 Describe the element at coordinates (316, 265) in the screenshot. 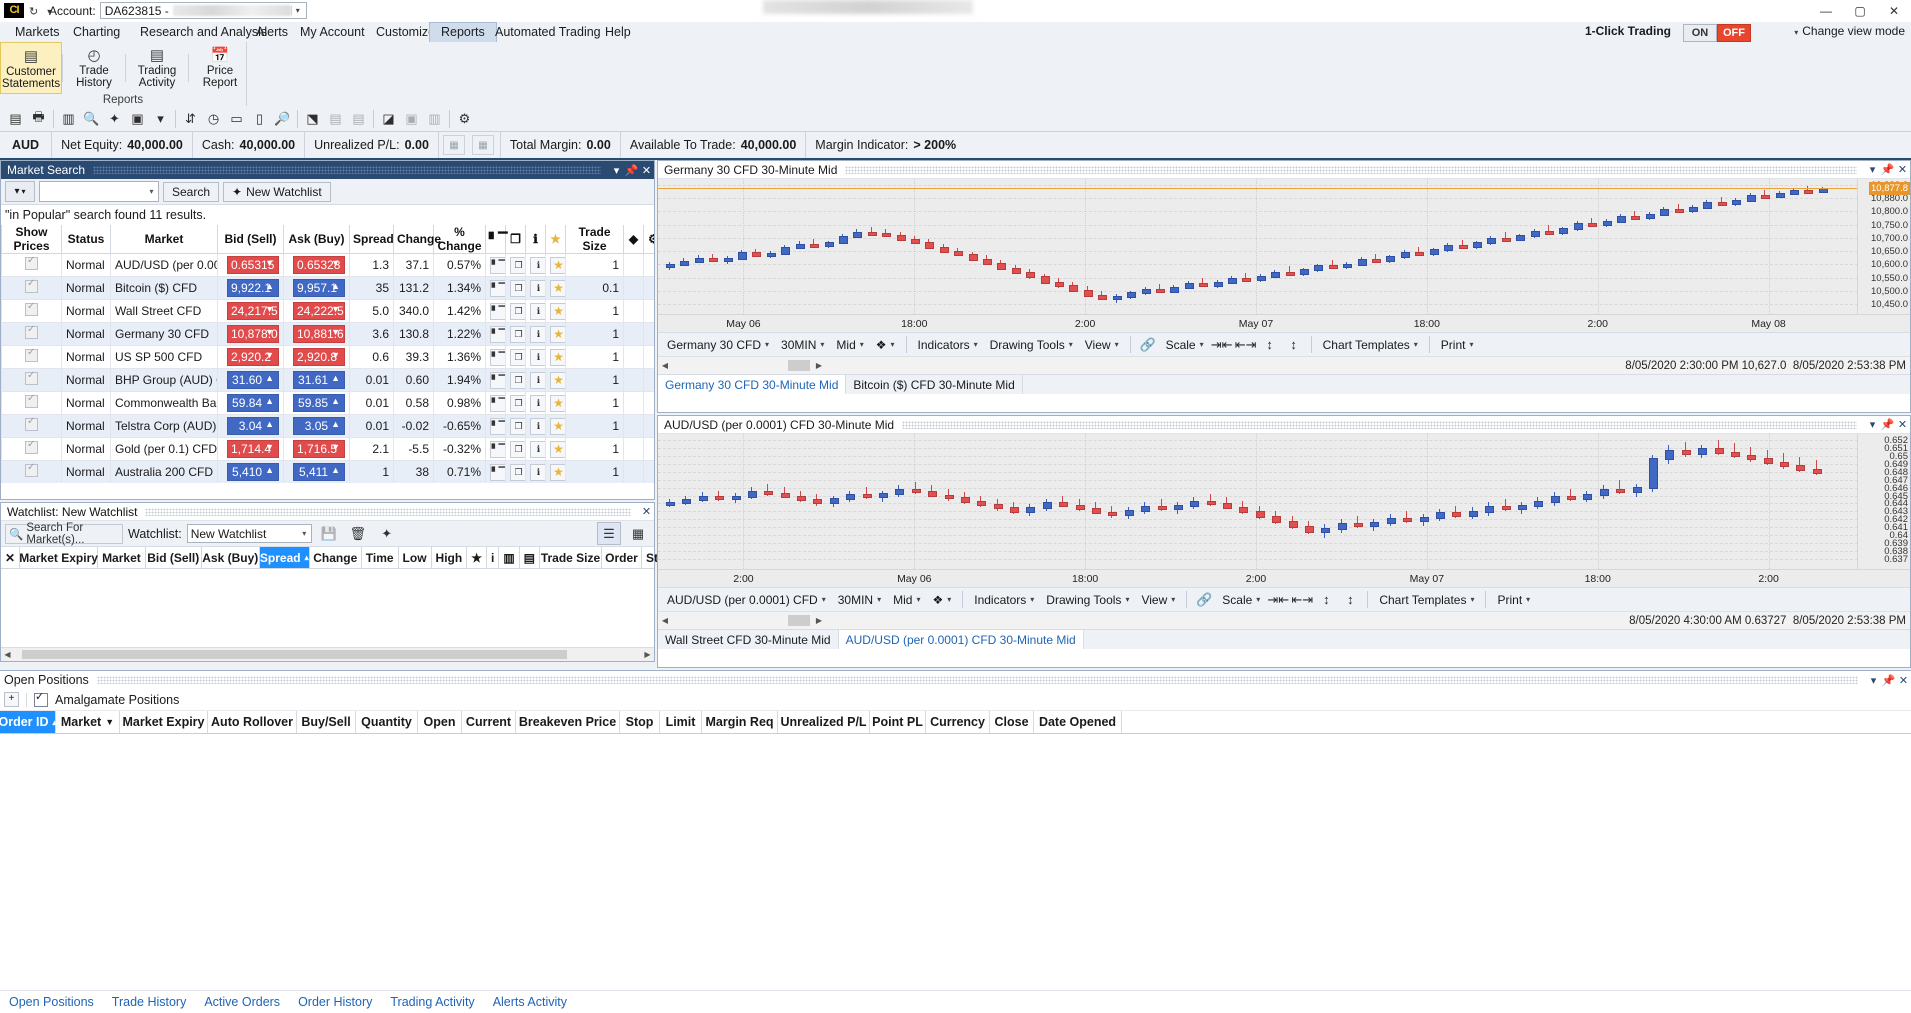

I see `ask-cell: ▼ 0.65328` at that location.